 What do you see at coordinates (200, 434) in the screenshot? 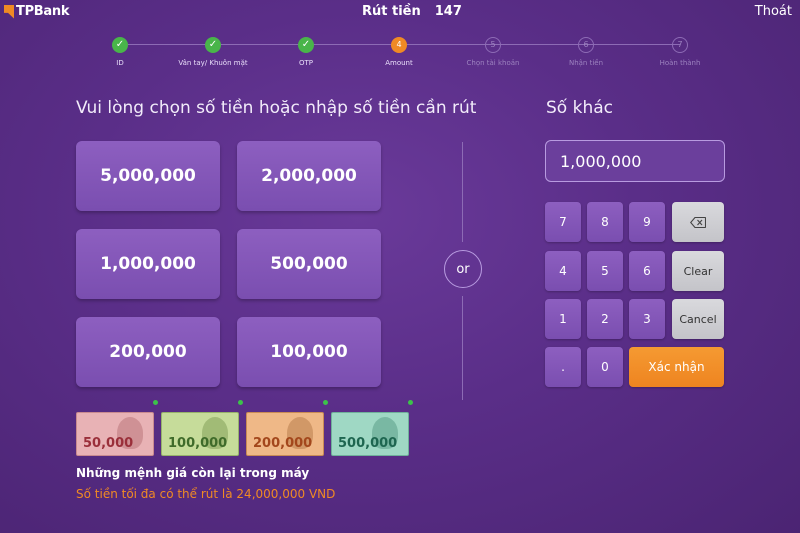
I see `banknote-image: 100,000` at bounding box center [200, 434].